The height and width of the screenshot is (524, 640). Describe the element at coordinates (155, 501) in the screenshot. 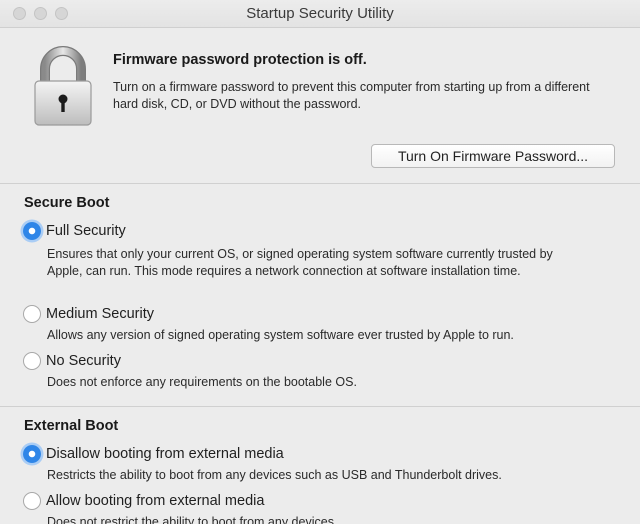

I see `allow-external-boot-label: Allow booting from external media` at that location.